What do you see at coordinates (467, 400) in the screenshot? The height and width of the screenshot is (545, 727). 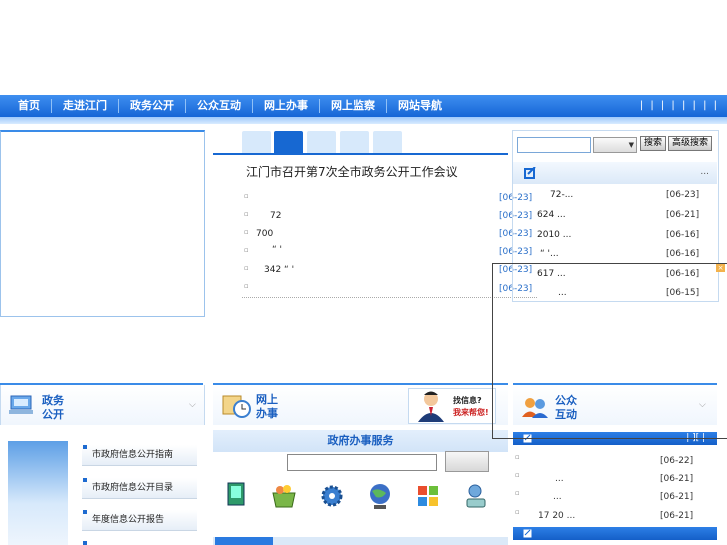 I see `banner-text-1: 找信息?` at bounding box center [467, 400].